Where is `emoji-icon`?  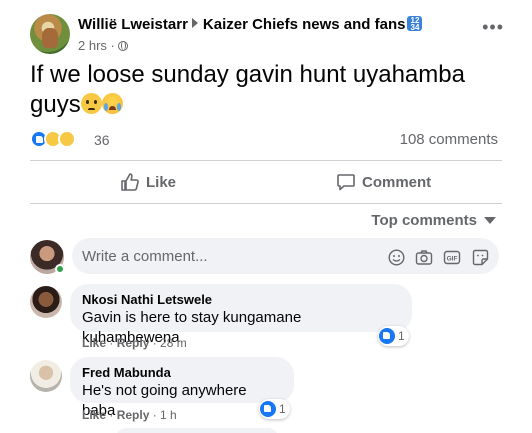 emoji-icon is located at coordinates (396, 257).